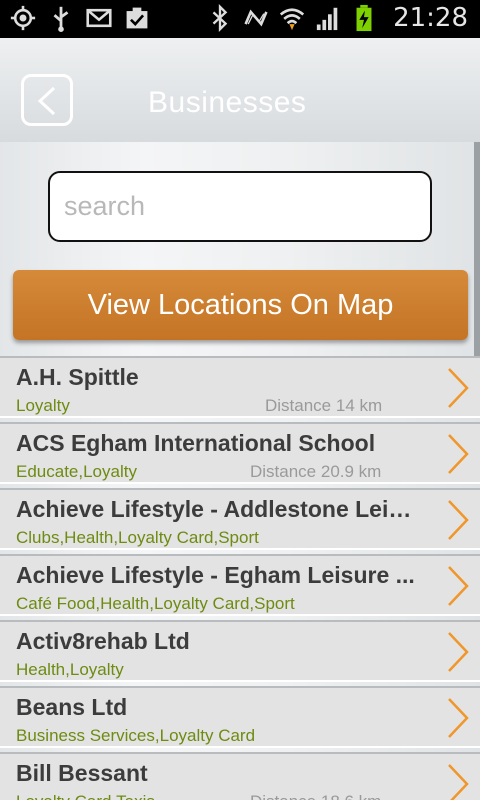  Describe the element at coordinates (99, 18) in the screenshot. I see `email-icon` at that location.